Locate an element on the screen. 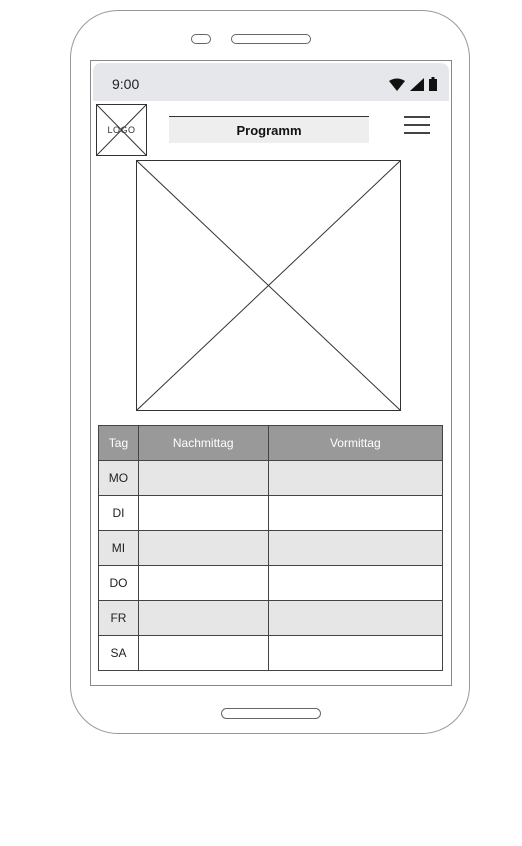 The image size is (522, 846). image-placeholder-icon is located at coordinates (268, 285).